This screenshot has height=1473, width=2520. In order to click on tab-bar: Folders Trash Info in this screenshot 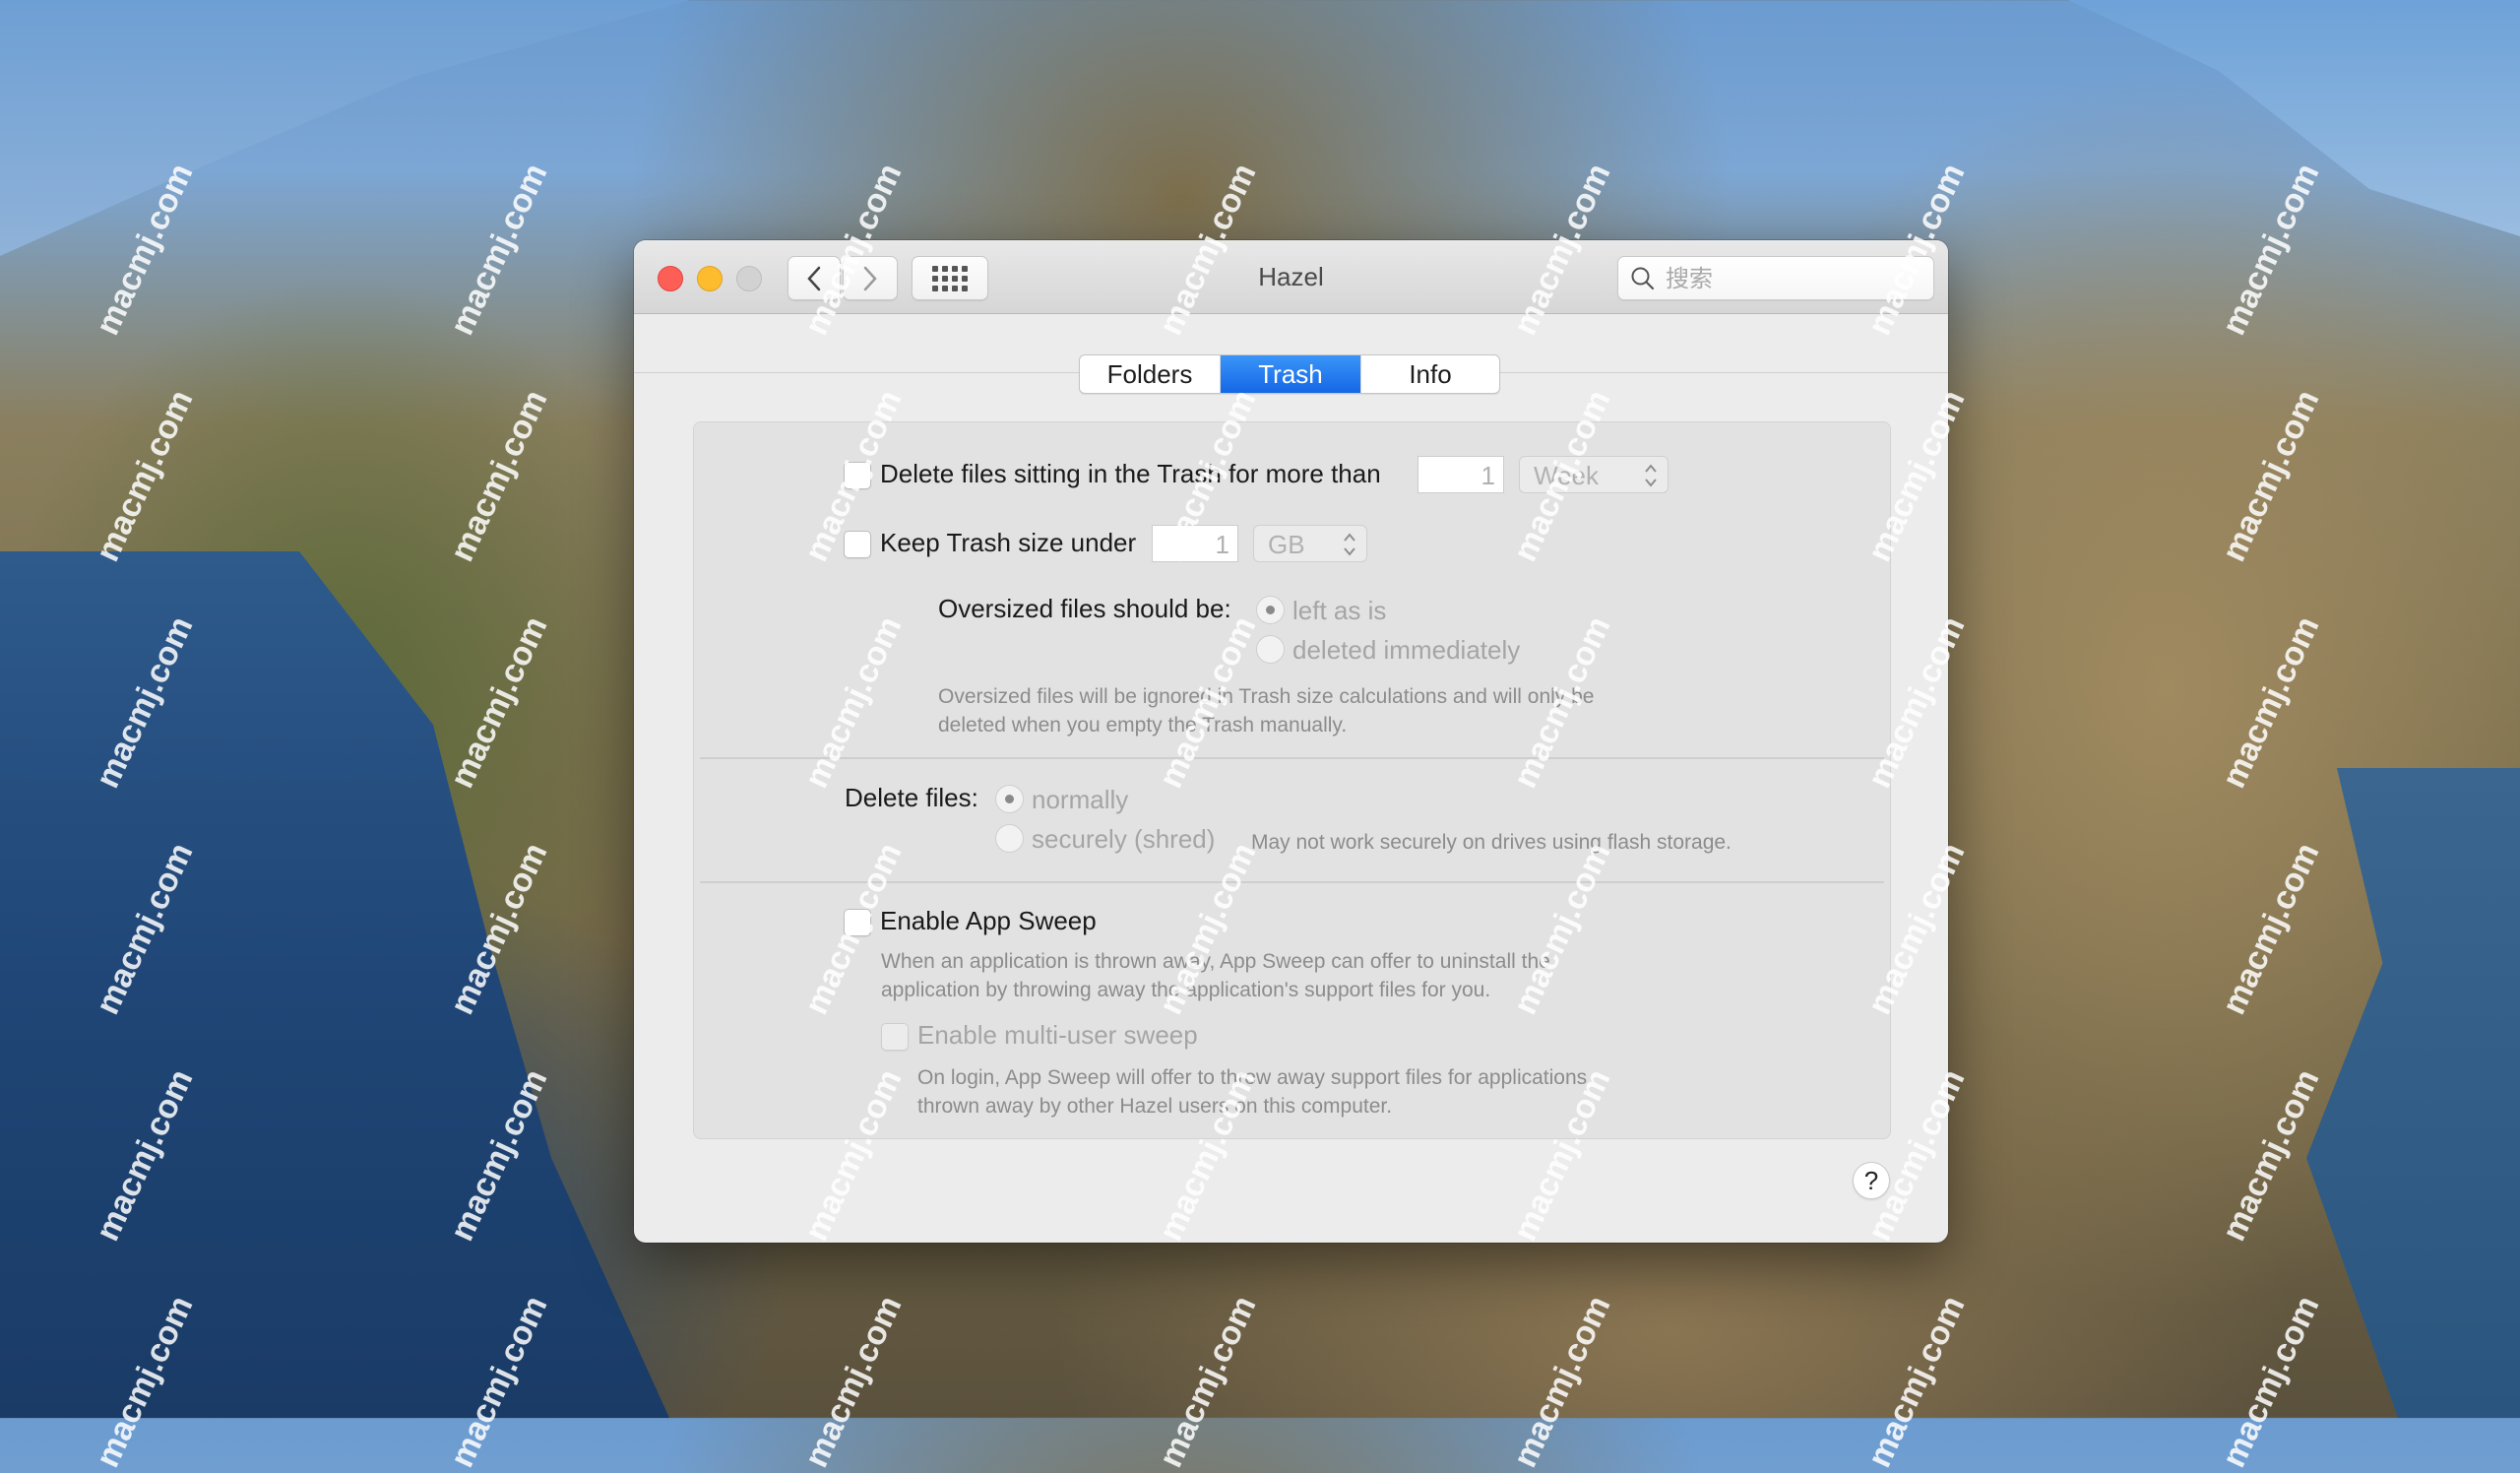, I will do `click(1289, 374)`.